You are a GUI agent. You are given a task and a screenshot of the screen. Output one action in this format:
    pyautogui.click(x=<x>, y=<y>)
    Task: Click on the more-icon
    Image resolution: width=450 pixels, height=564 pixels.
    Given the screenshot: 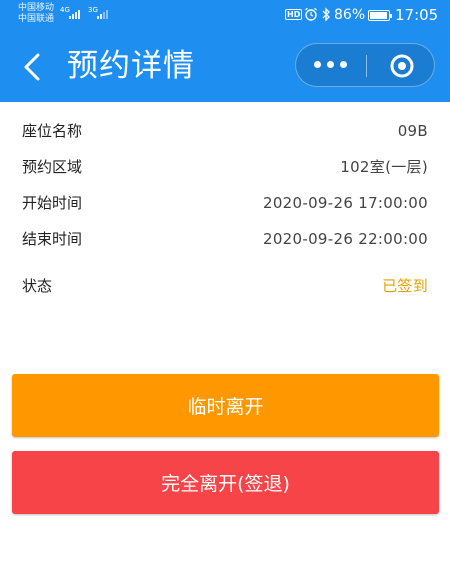 What is the action you would take?
    pyautogui.click(x=330, y=64)
    